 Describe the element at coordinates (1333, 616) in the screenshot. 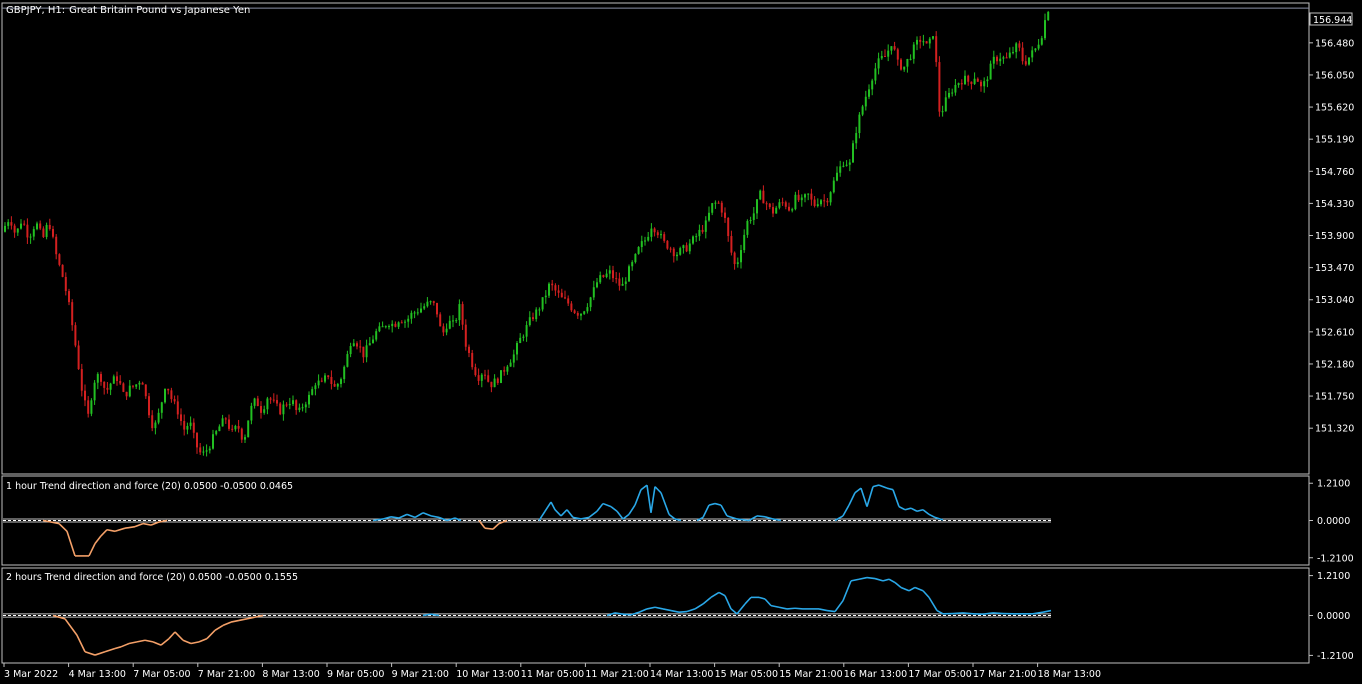

I see `indicator-tick-label: 0.0000` at that location.